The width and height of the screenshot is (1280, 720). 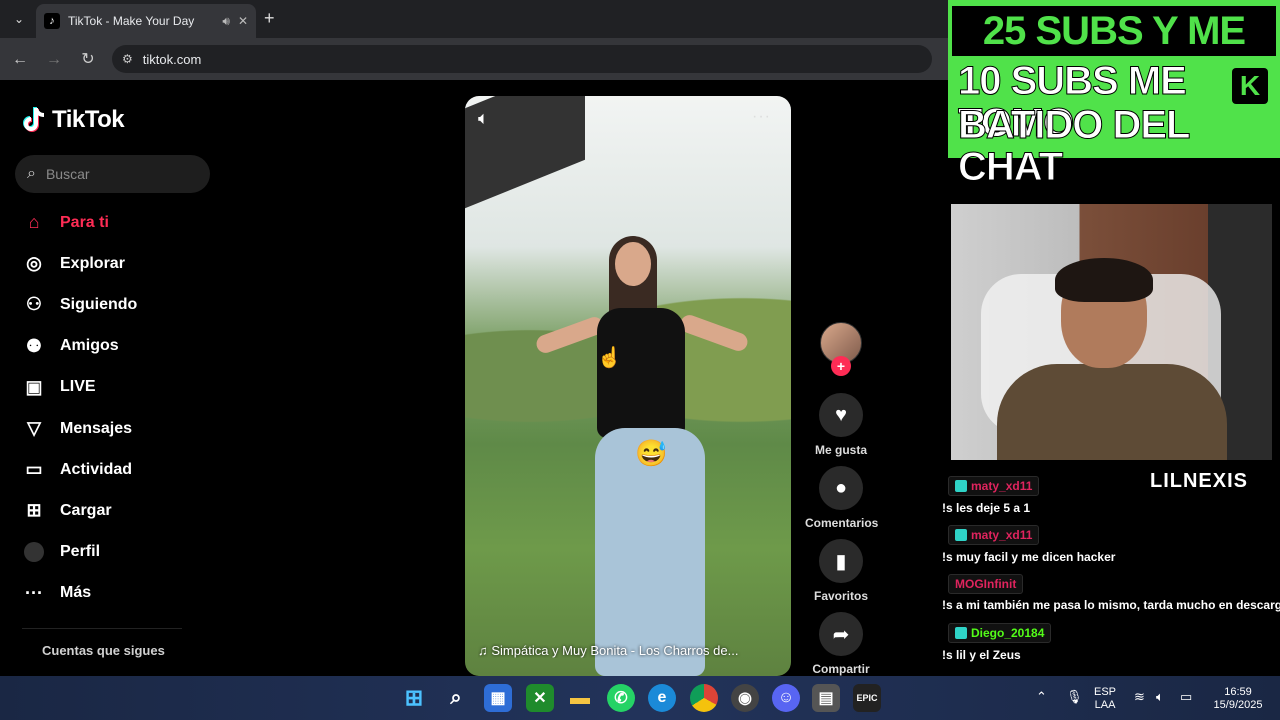 What do you see at coordinates (226, 21) in the screenshot?
I see `speaker-icon: 🔊︎` at bounding box center [226, 21].